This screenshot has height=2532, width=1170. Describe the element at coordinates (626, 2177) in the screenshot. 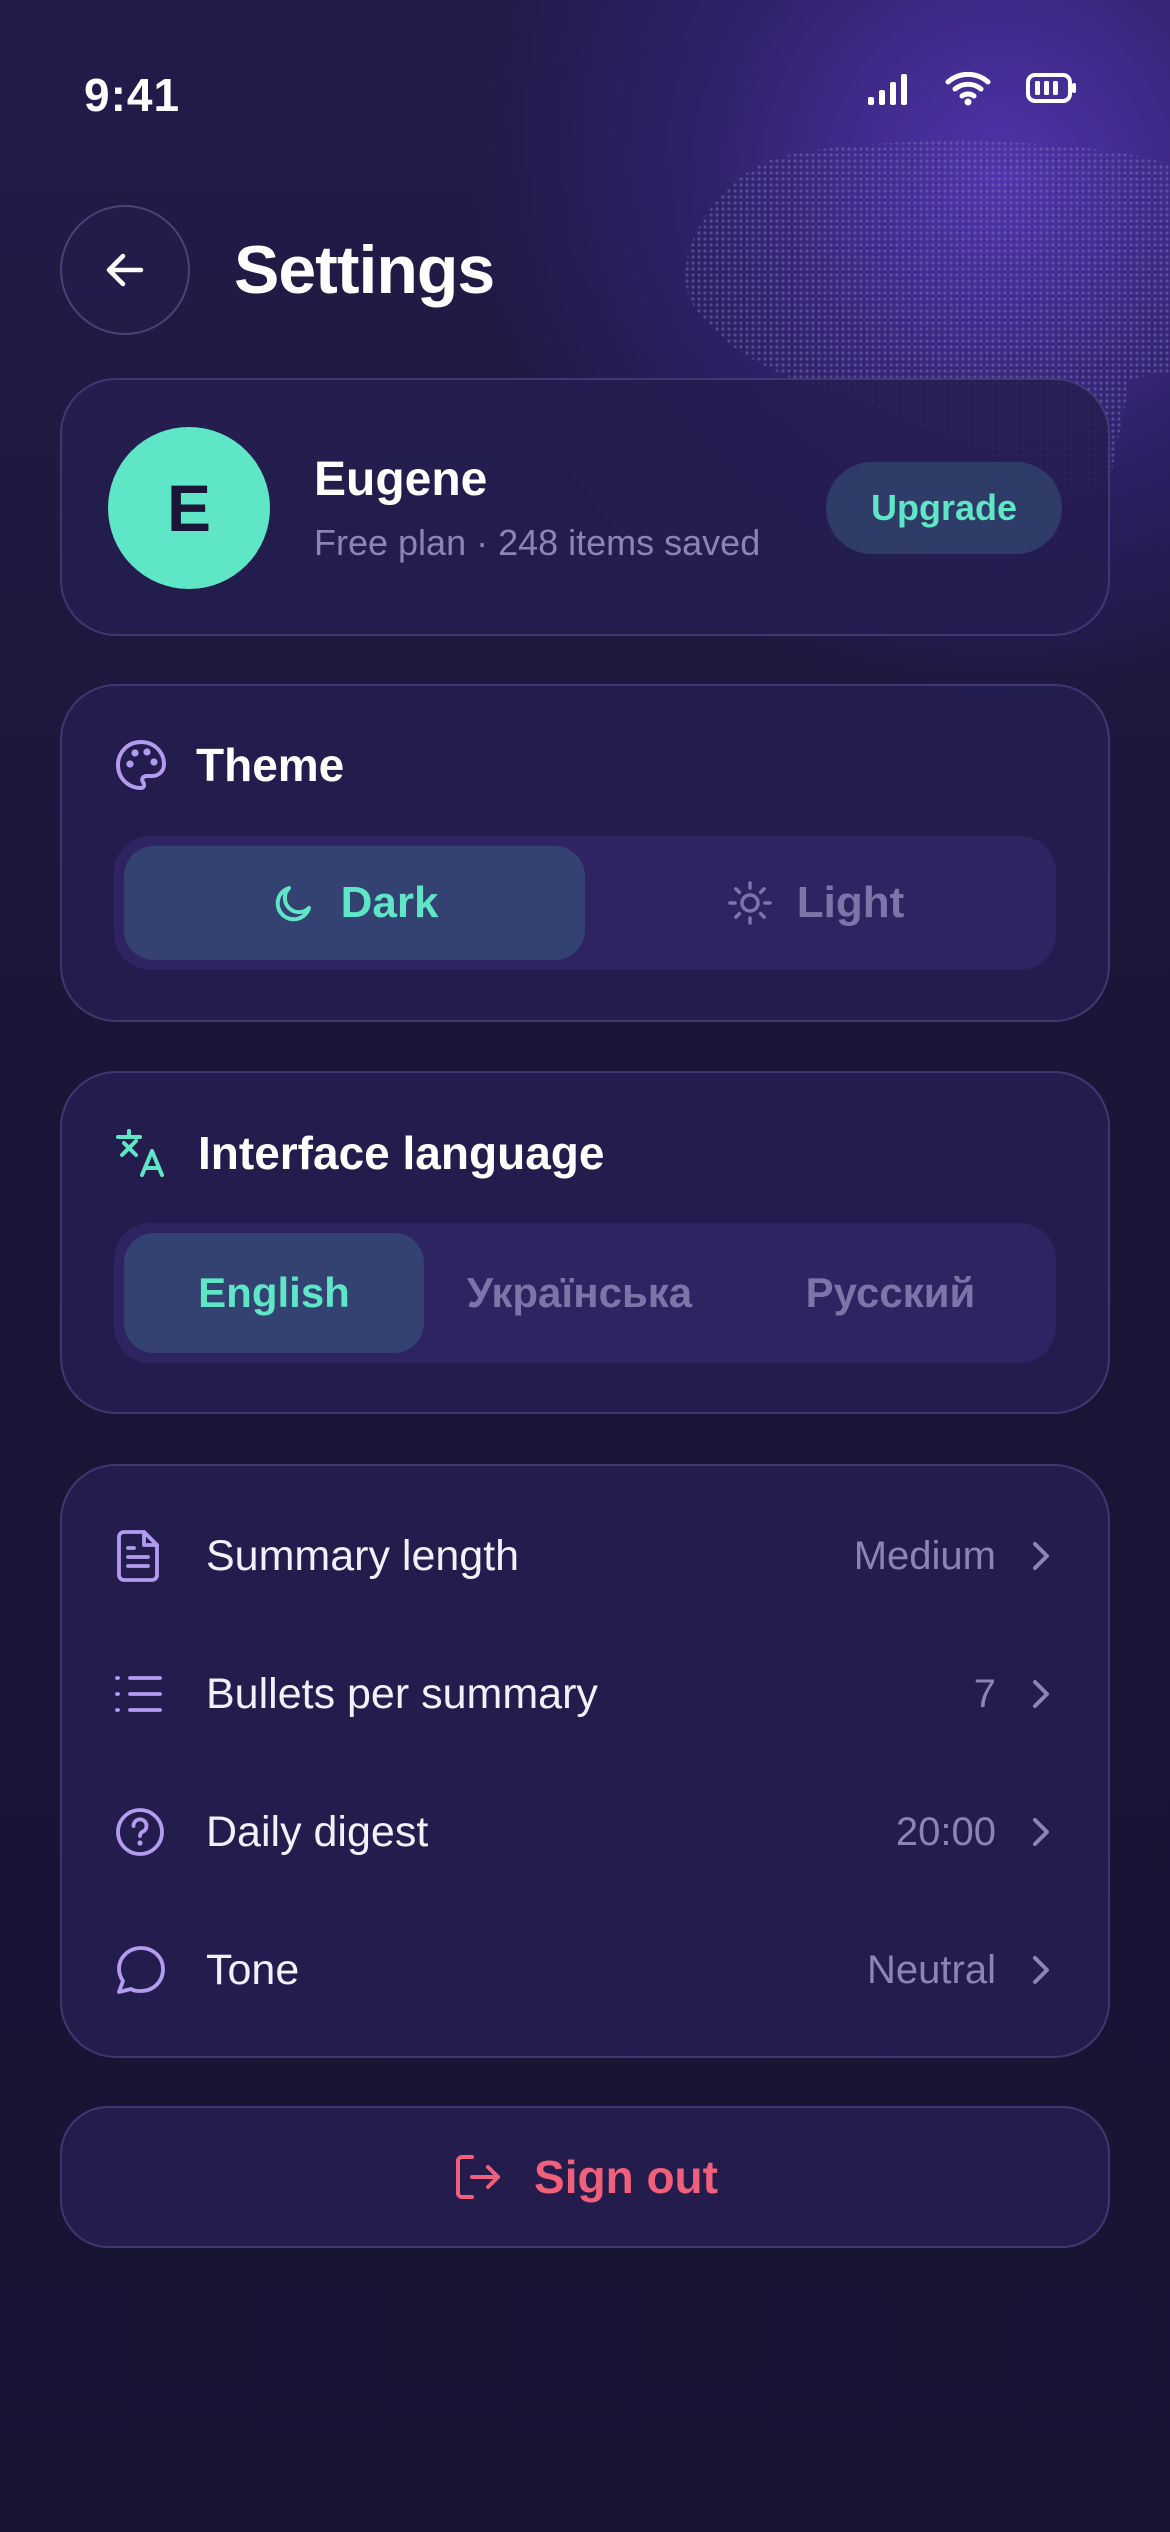

I see `sign-out-label: Sign out` at that location.